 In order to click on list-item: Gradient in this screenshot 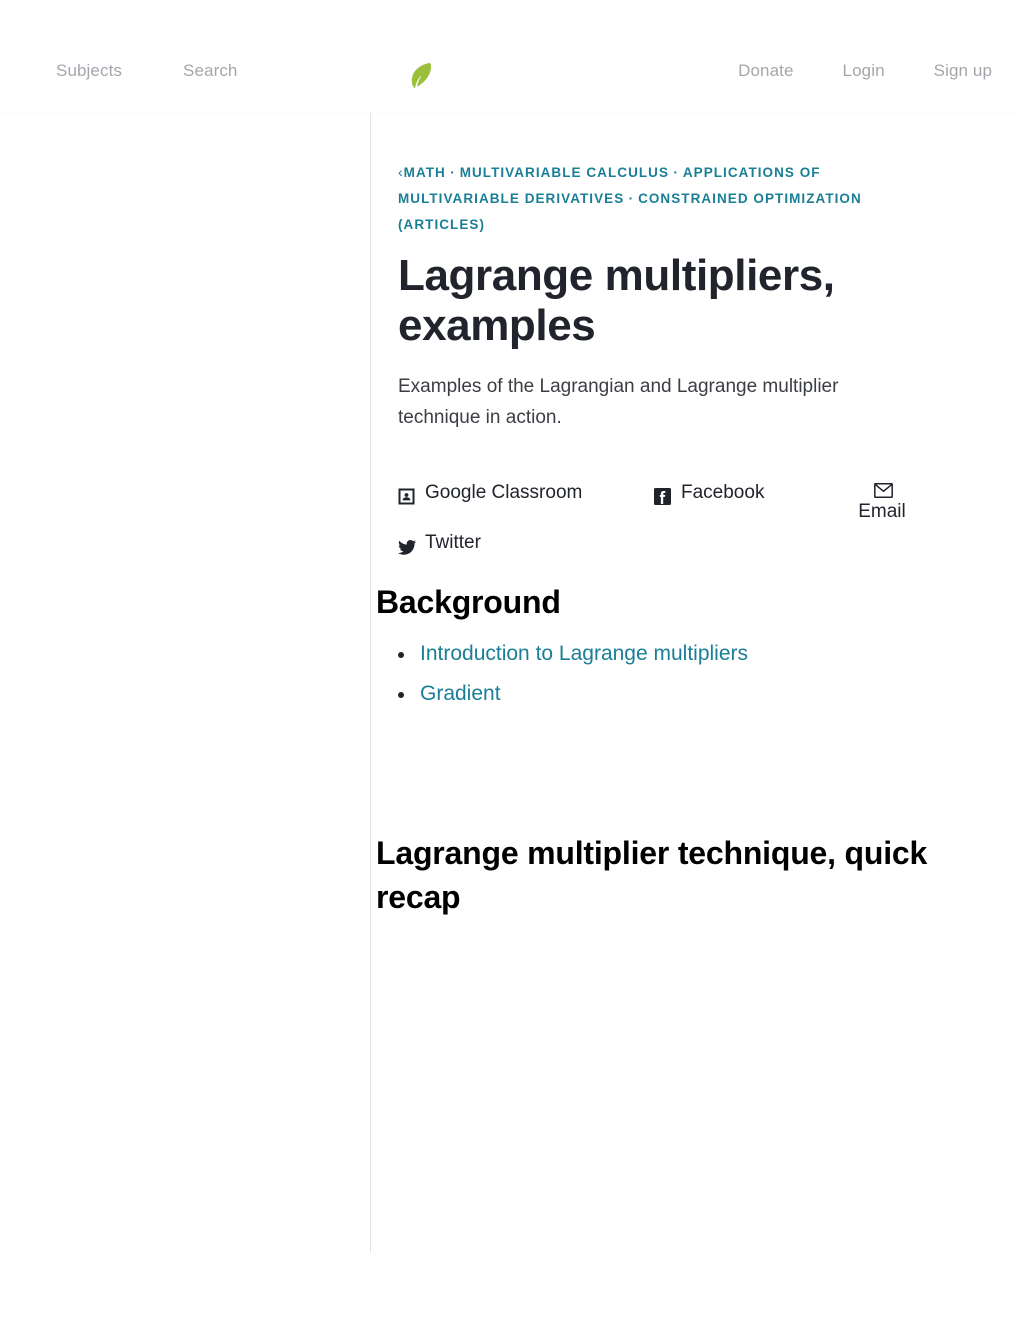, I will do `click(667, 694)`.